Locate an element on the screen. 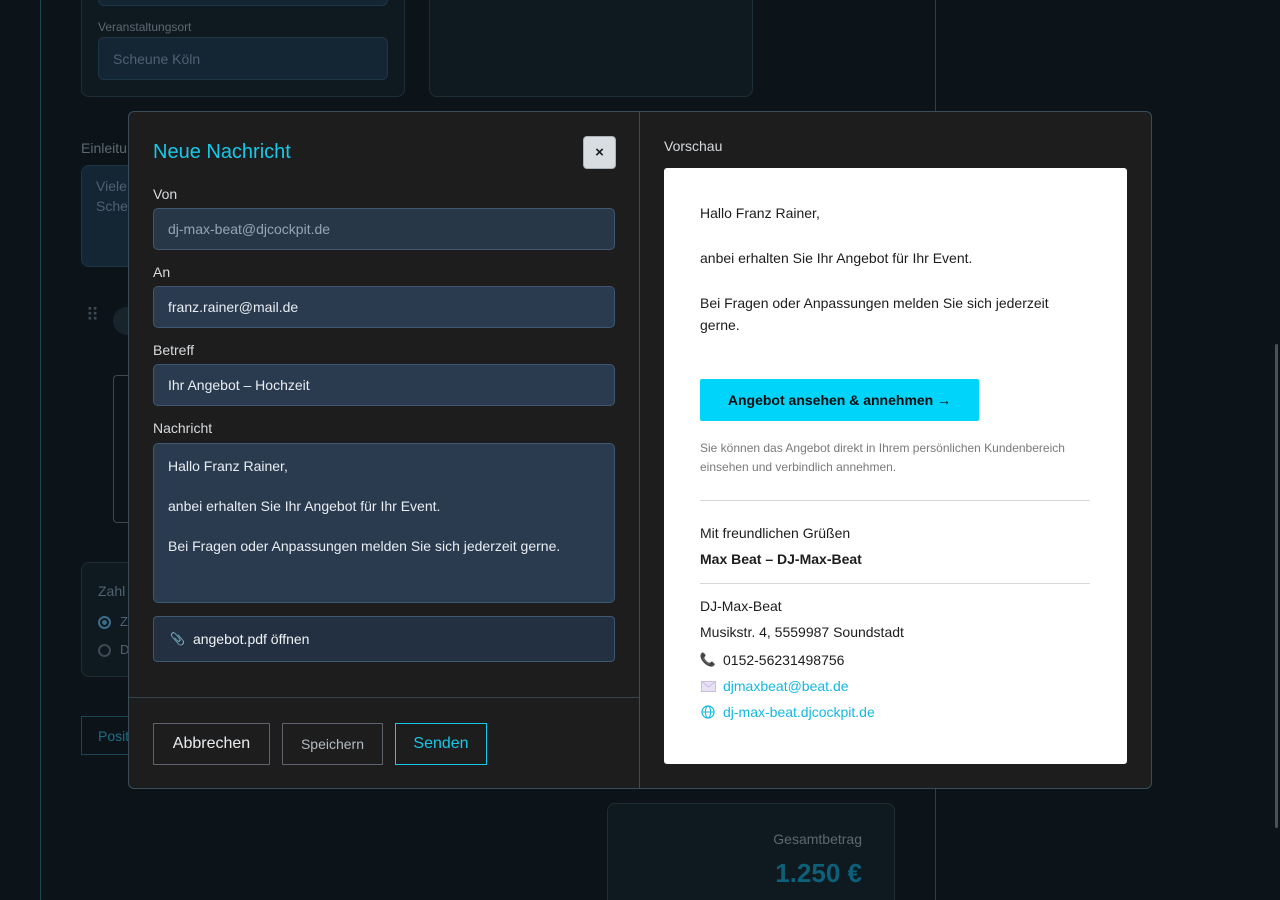 The width and height of the screenshot is (1280, 900). payment-radio-1-label: Z is located at coordinates (124, 621).